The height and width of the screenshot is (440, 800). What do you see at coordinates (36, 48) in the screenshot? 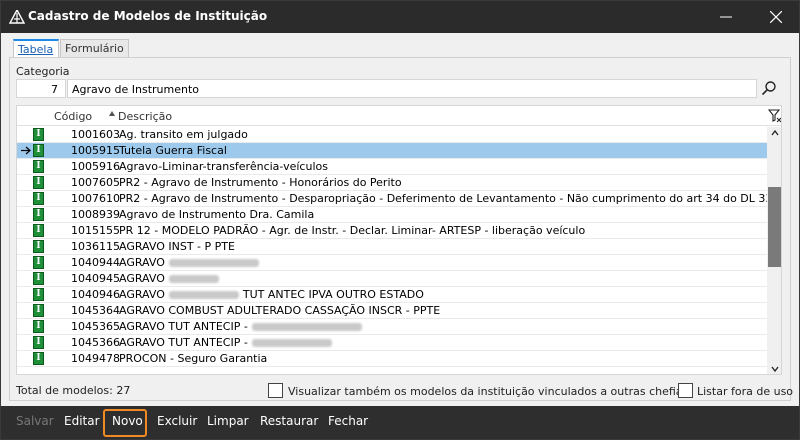
I see `tab-tabela: Tabela` at bounding box center [36, 48].